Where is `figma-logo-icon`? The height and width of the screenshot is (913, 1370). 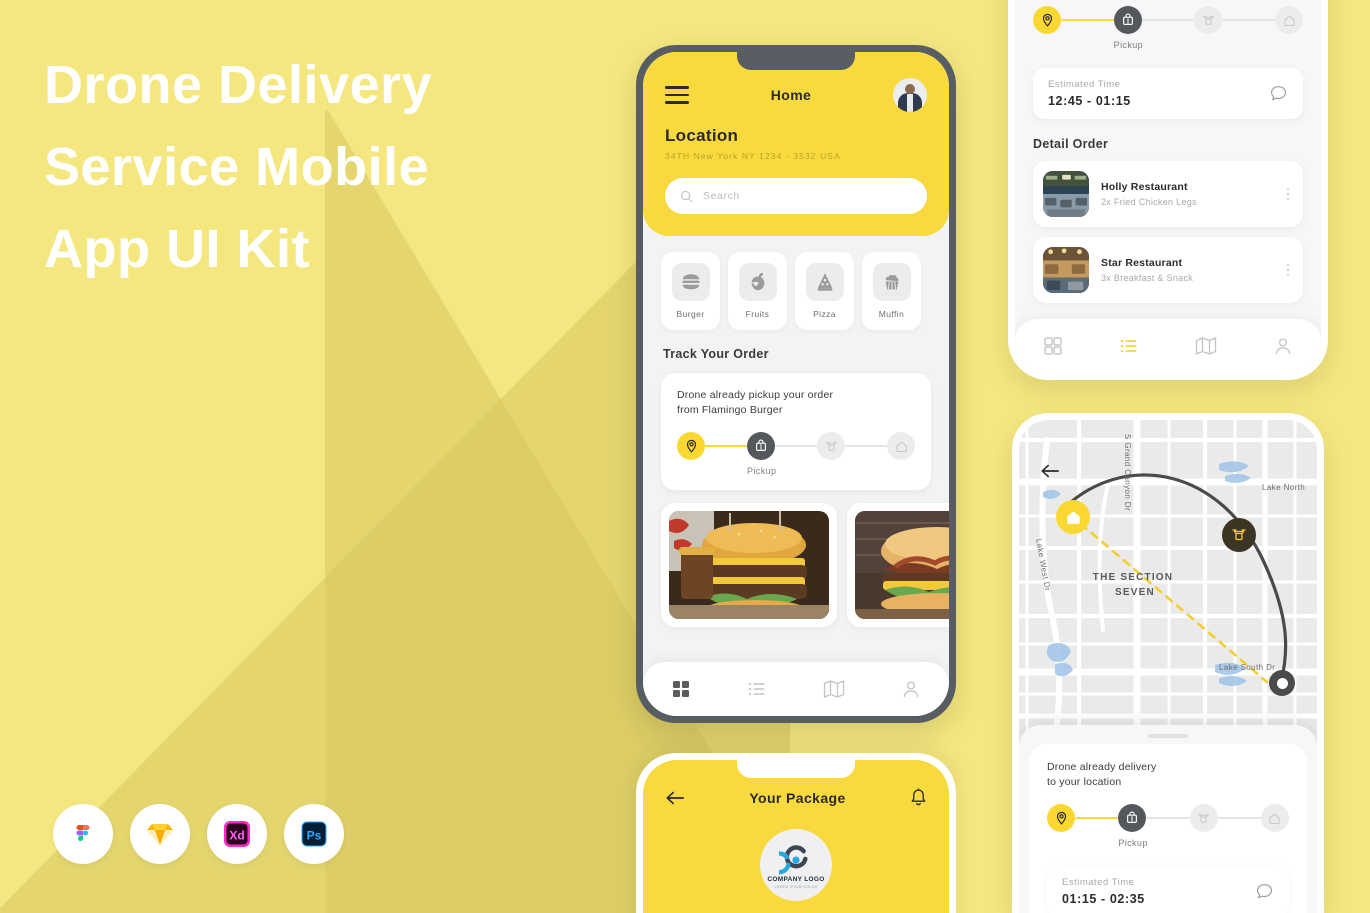 figma-logo-icon is located at coordinates (83, 834).